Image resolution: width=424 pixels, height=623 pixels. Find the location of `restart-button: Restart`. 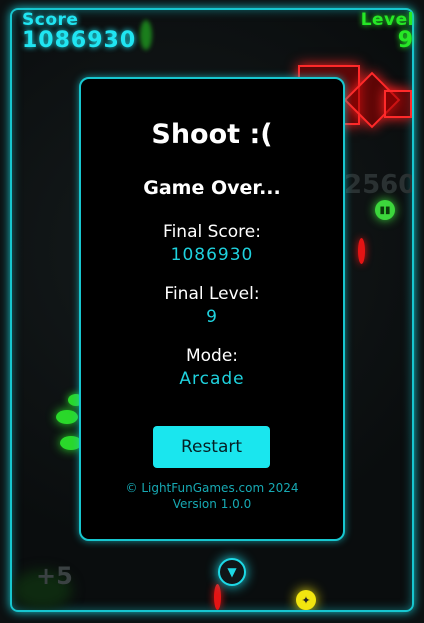

restart-button: Restart is located at coordinates (211, 447).